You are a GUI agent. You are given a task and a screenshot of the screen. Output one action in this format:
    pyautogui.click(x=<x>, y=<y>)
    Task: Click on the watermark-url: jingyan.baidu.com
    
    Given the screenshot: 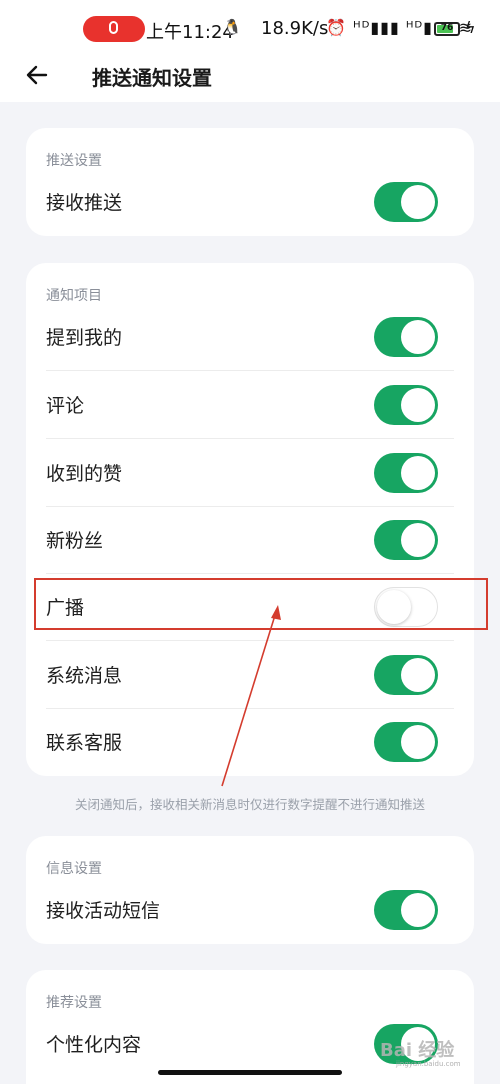 What is the action you would take?
    pyautogui.click(x=428, y=1064)
    